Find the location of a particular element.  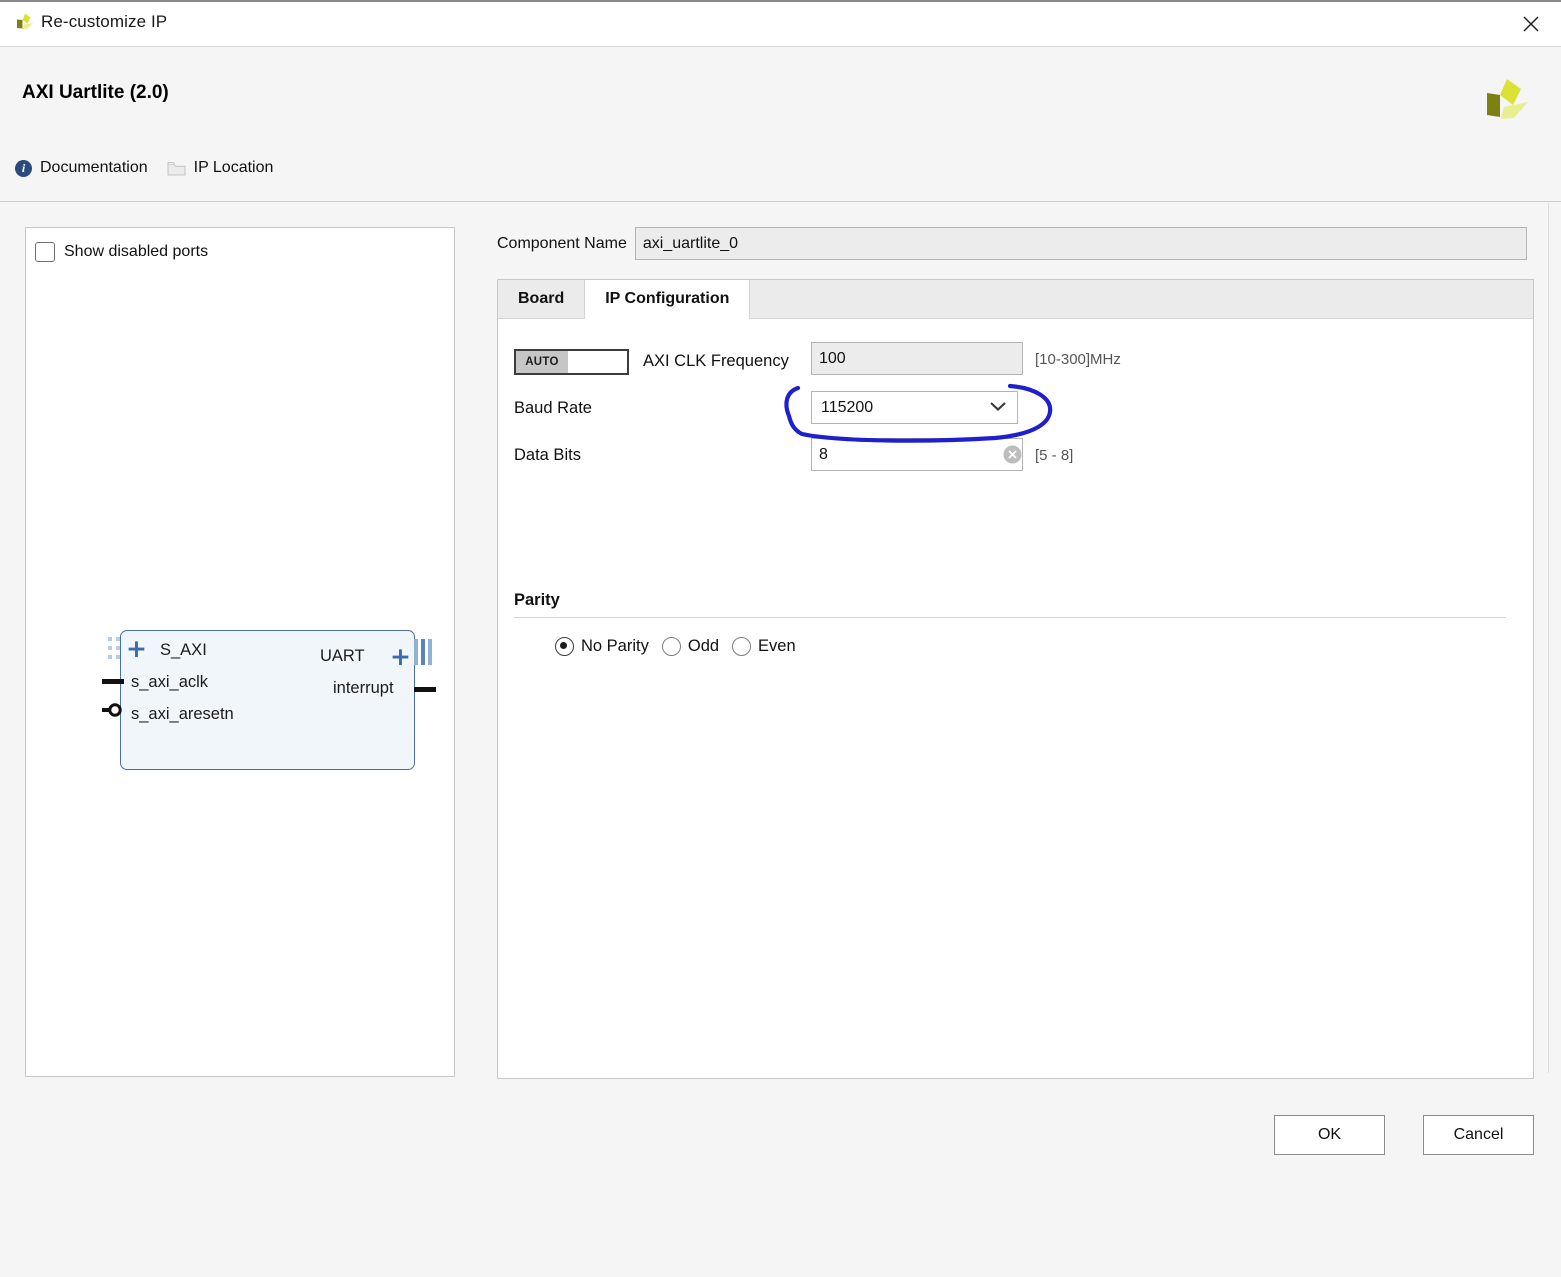

data-bits-range: [5 - 8] is located at coordinates (1054, 455).